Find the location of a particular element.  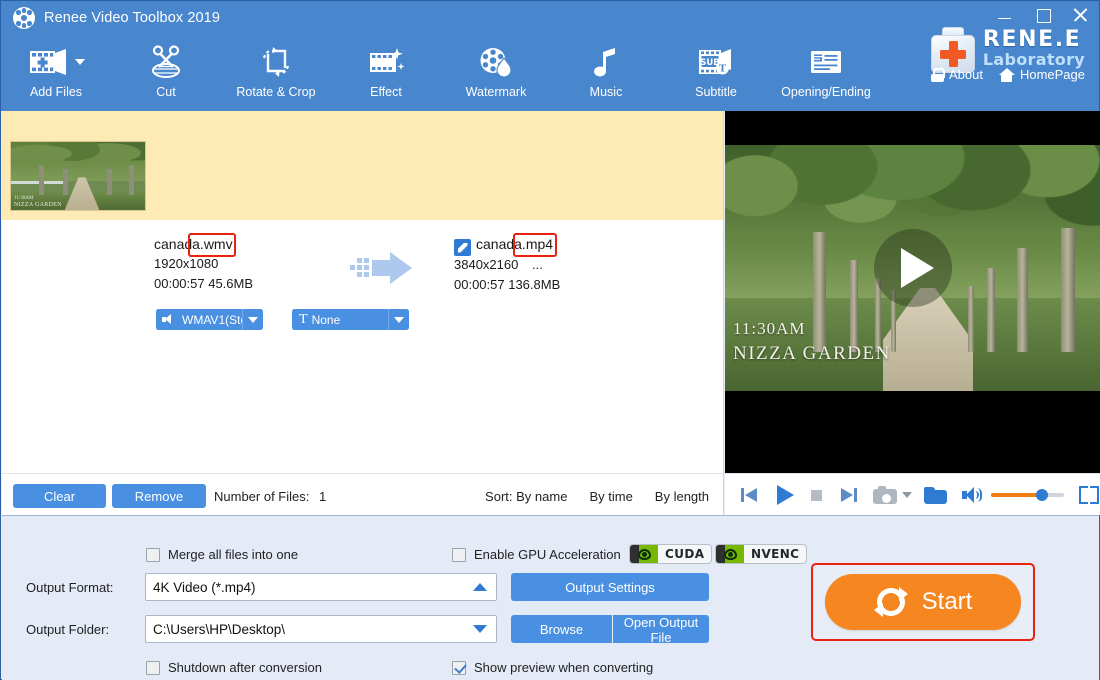

music-note-icon is located at coordinates (606, 62).